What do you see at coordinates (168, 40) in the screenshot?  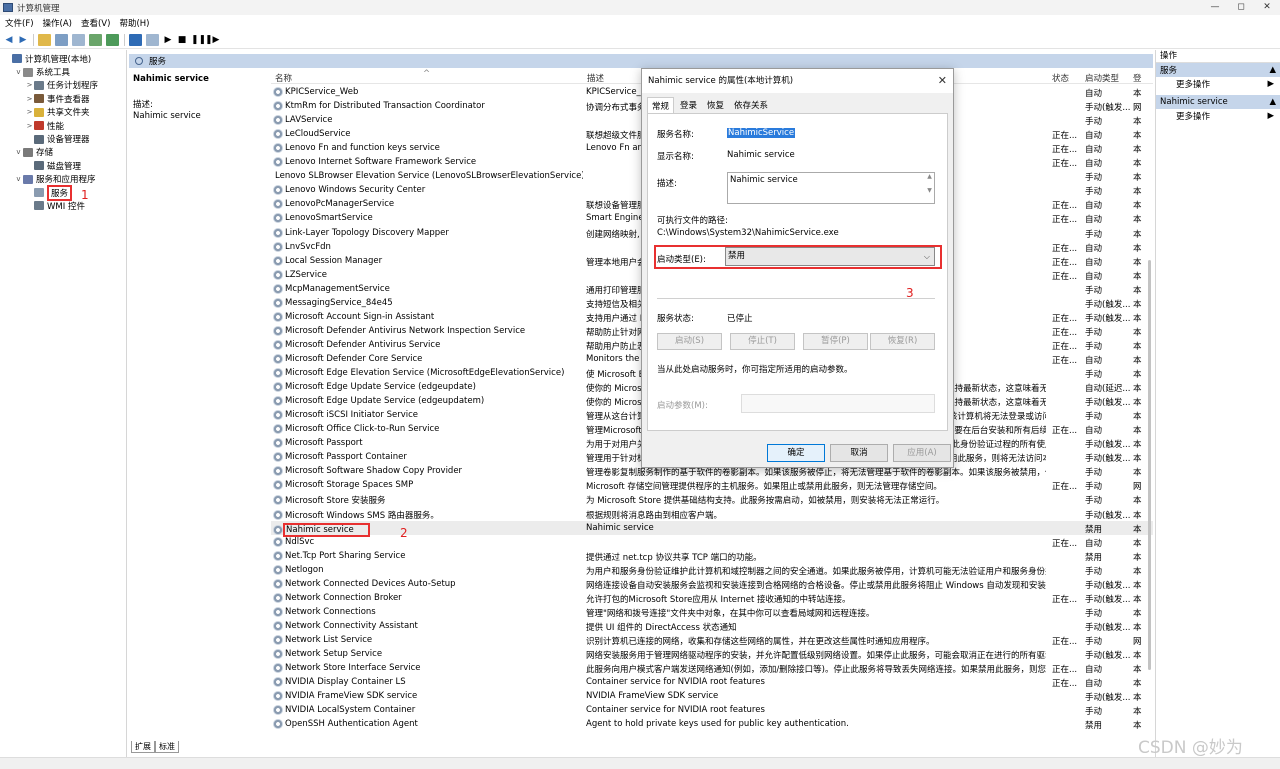 I see `play-icon: ▶` at bounding box center [168, 40].